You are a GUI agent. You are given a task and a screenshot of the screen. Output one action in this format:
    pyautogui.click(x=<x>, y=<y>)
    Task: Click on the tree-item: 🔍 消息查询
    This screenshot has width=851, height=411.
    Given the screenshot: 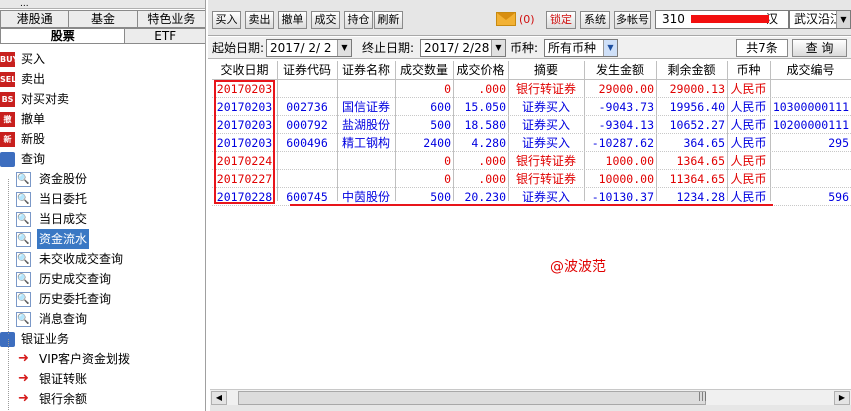 What is the action you would take?
    pyautogui.click(x=102, y=319)
    